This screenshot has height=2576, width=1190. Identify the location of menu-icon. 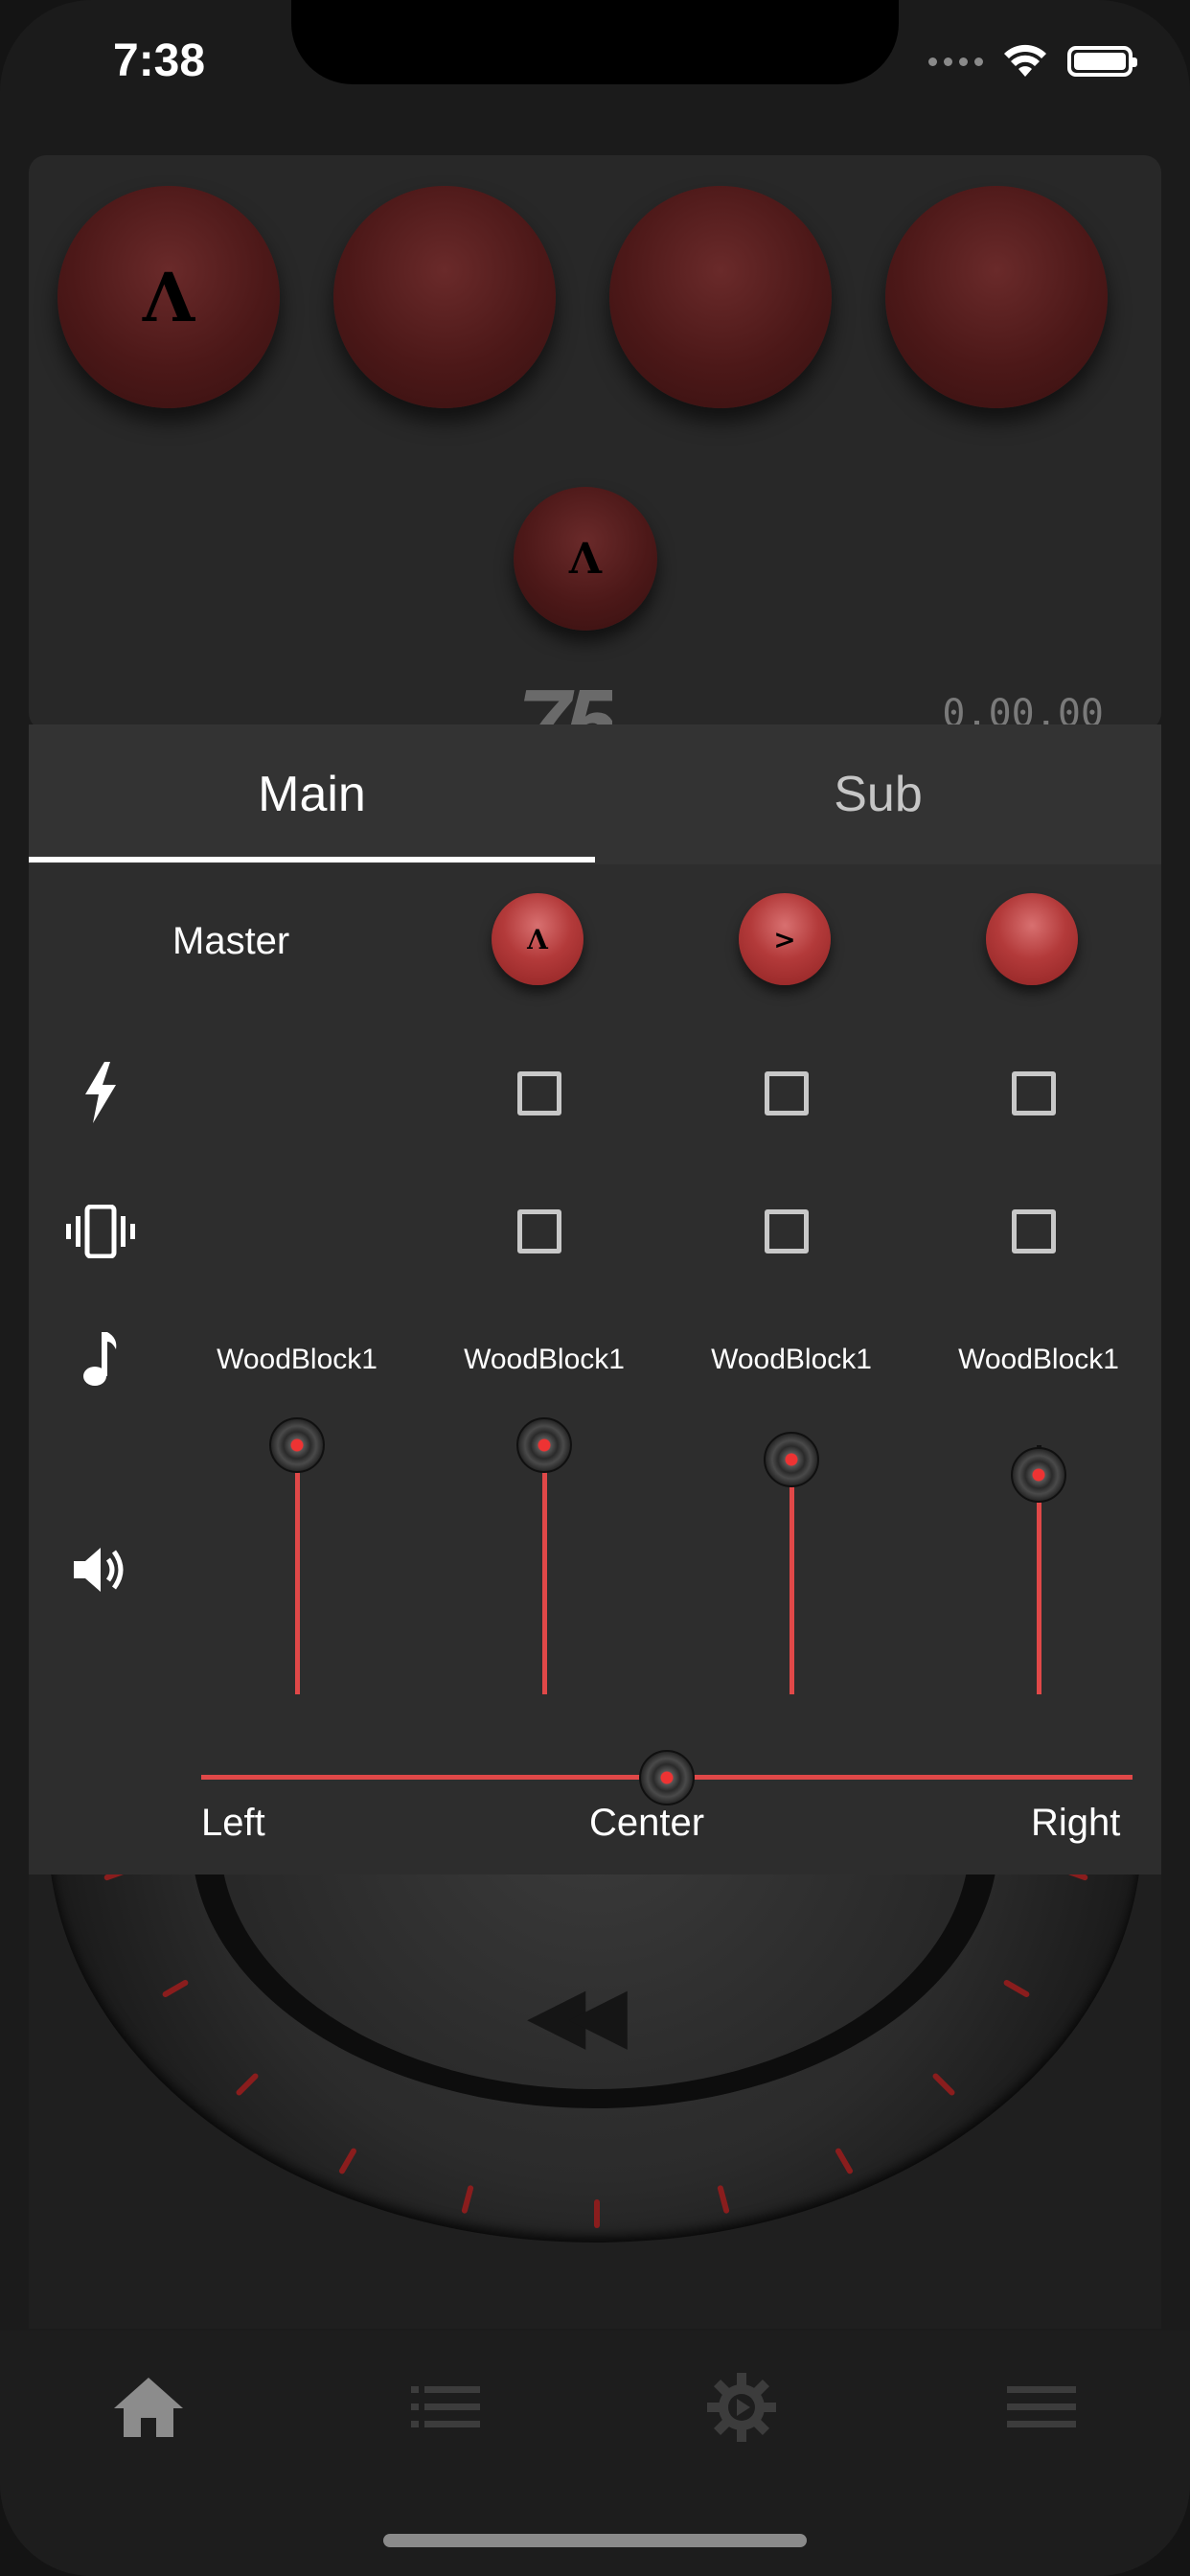
(1041, 2406).